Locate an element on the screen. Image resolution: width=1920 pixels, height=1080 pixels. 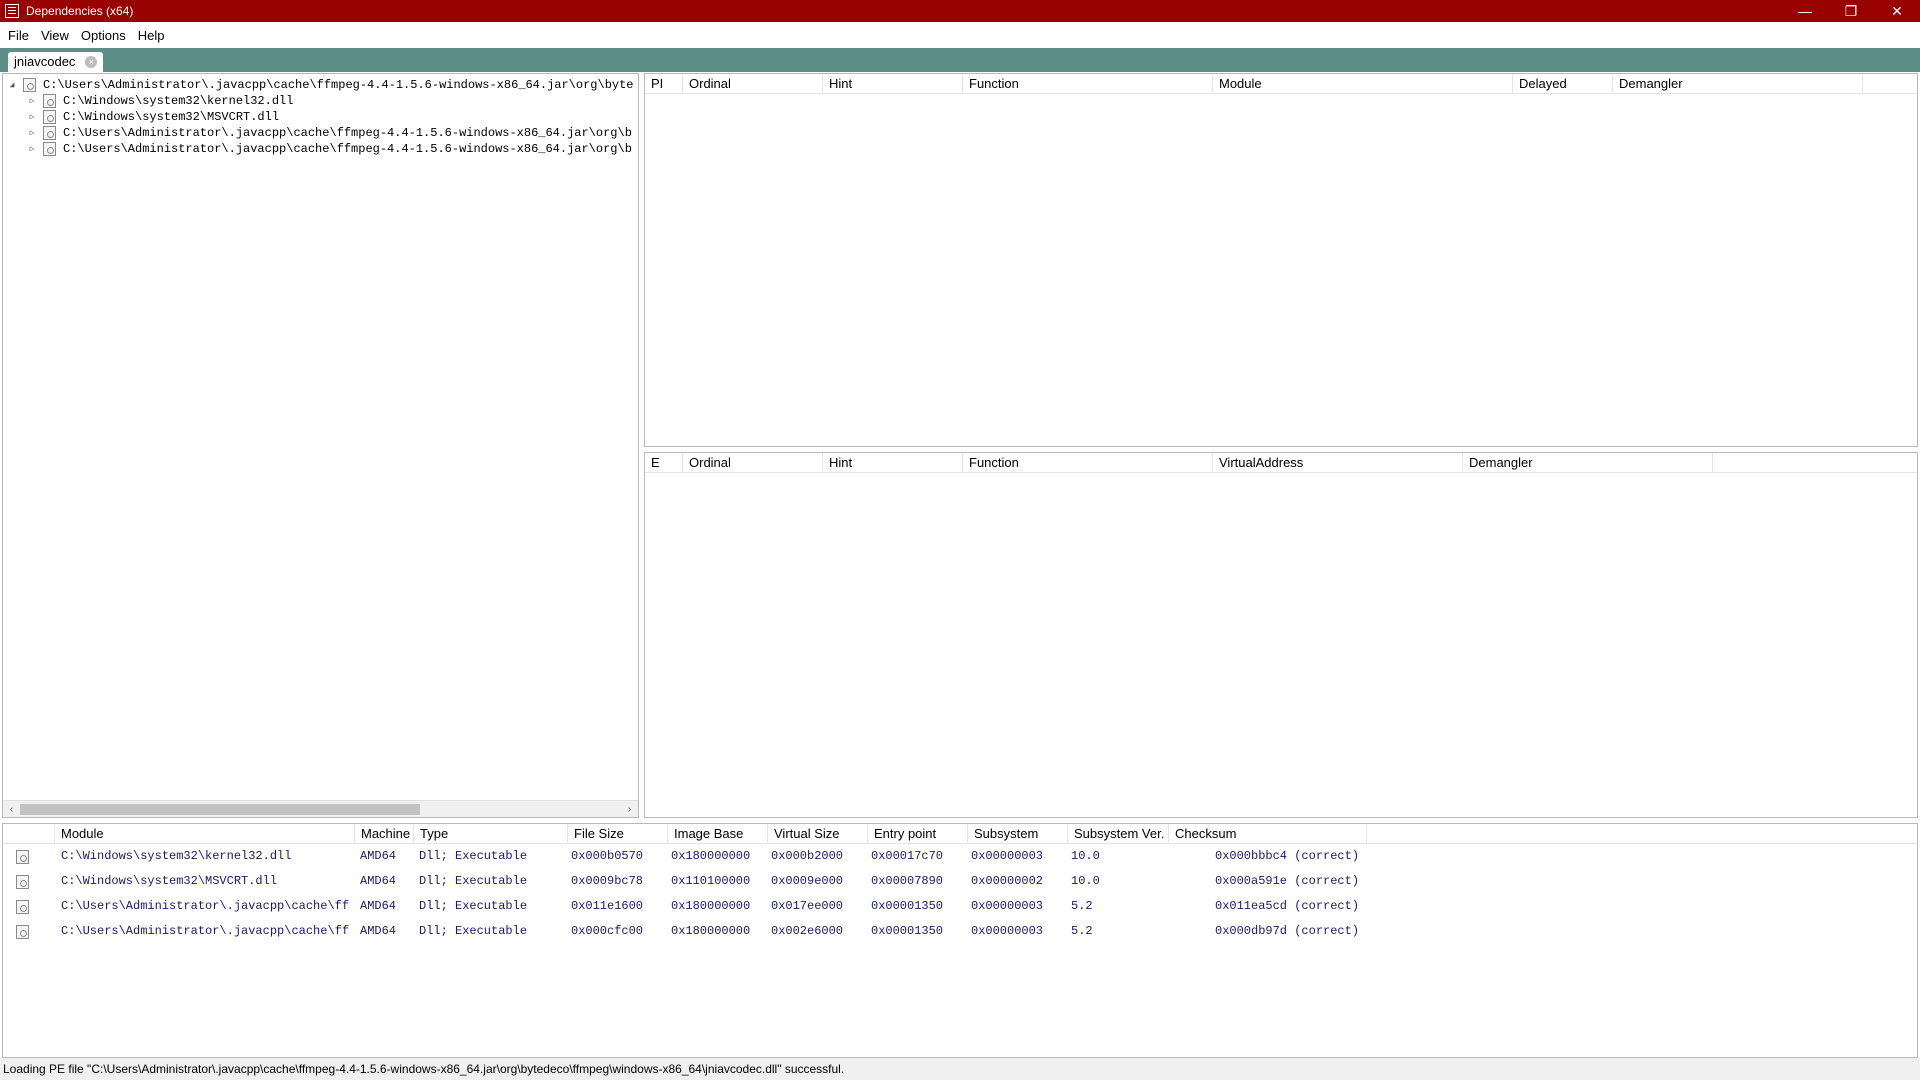
cell-subsystem: 0x00000002 is located at coordinates (1007, 881).